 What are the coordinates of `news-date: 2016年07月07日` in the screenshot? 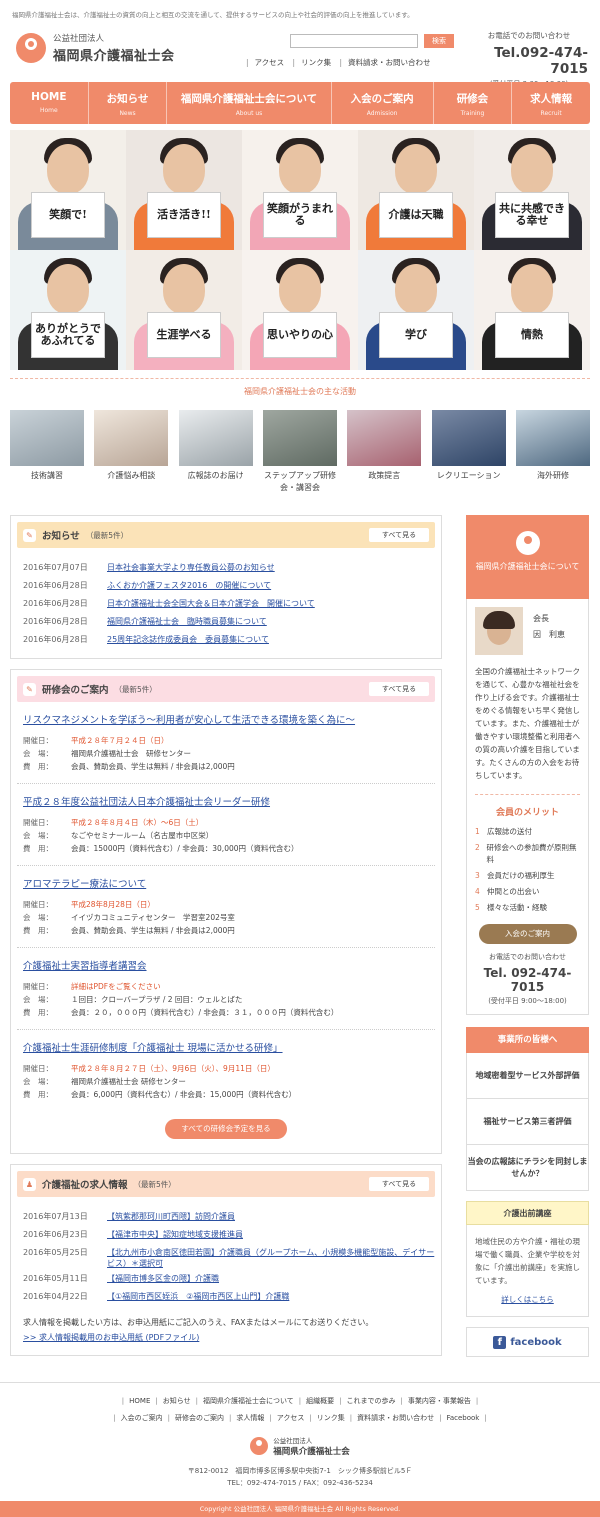 It's located at (55, 567).